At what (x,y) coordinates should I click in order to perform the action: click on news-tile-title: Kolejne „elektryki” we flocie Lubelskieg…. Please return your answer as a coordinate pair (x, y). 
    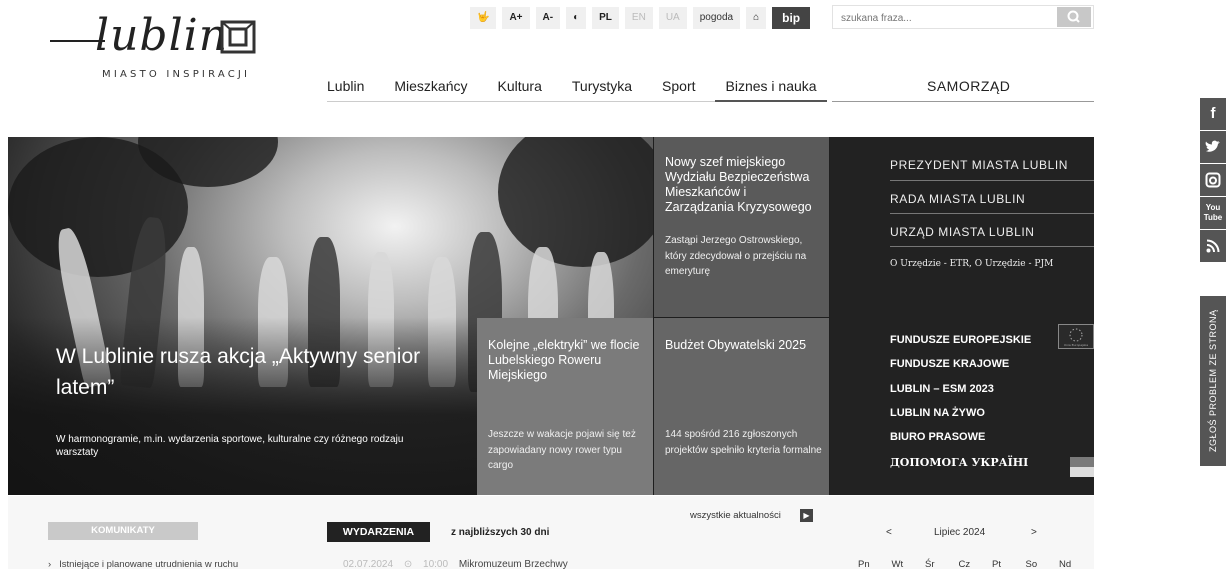
    Looking at the image, I should click on (564, 360).